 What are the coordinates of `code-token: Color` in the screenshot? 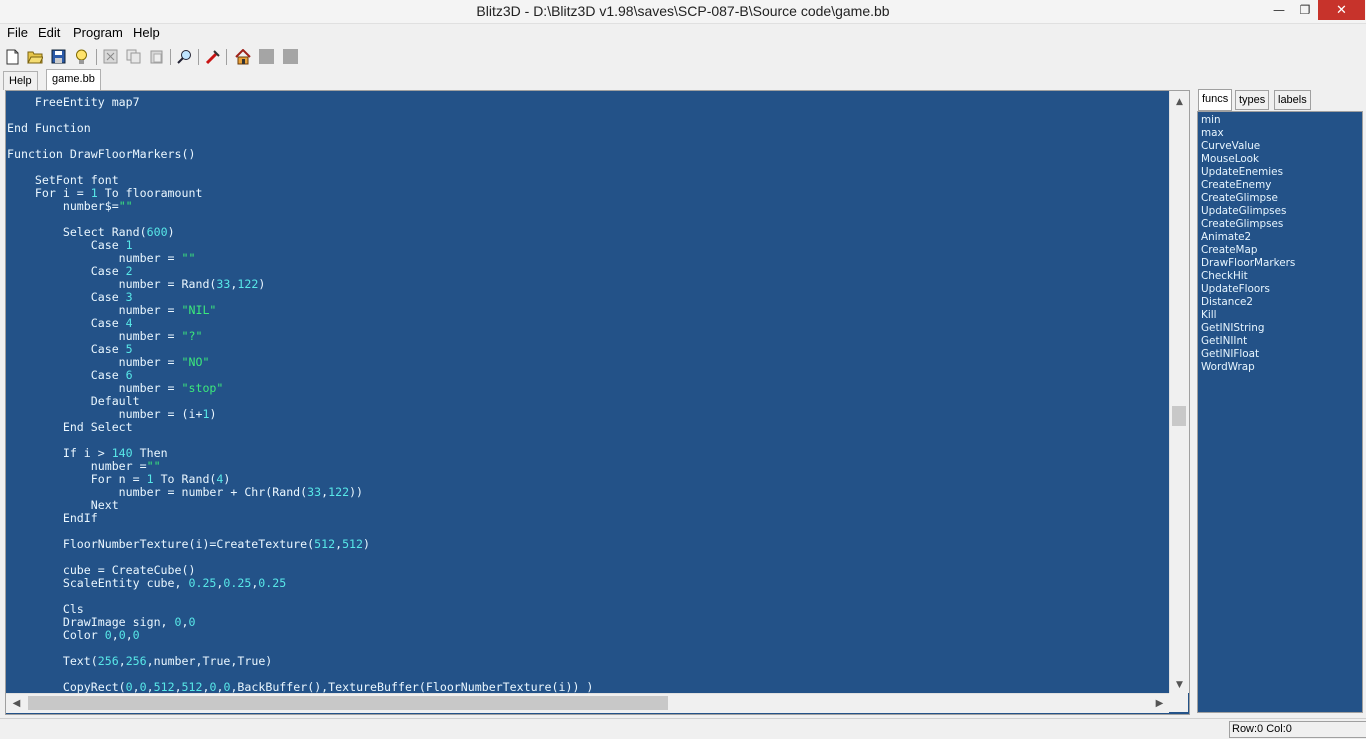 It's located at (56, 635).